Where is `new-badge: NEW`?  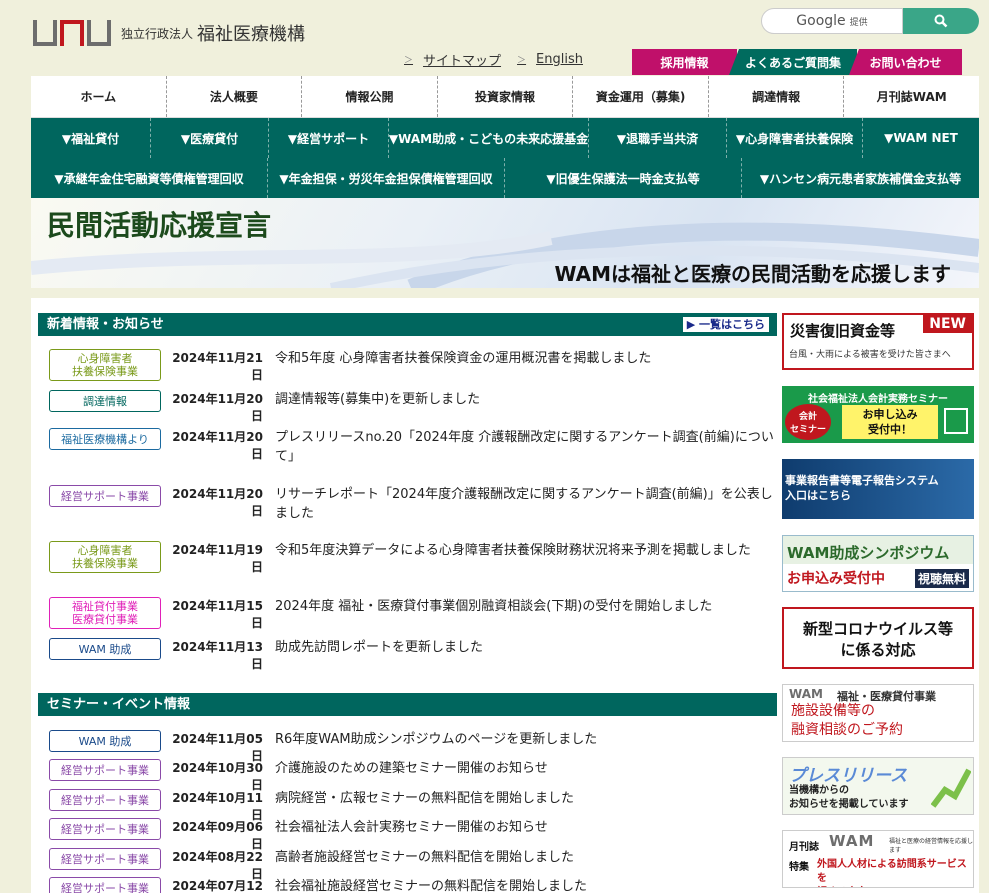 new-badge: NEW is located at coordinates (947, 324).